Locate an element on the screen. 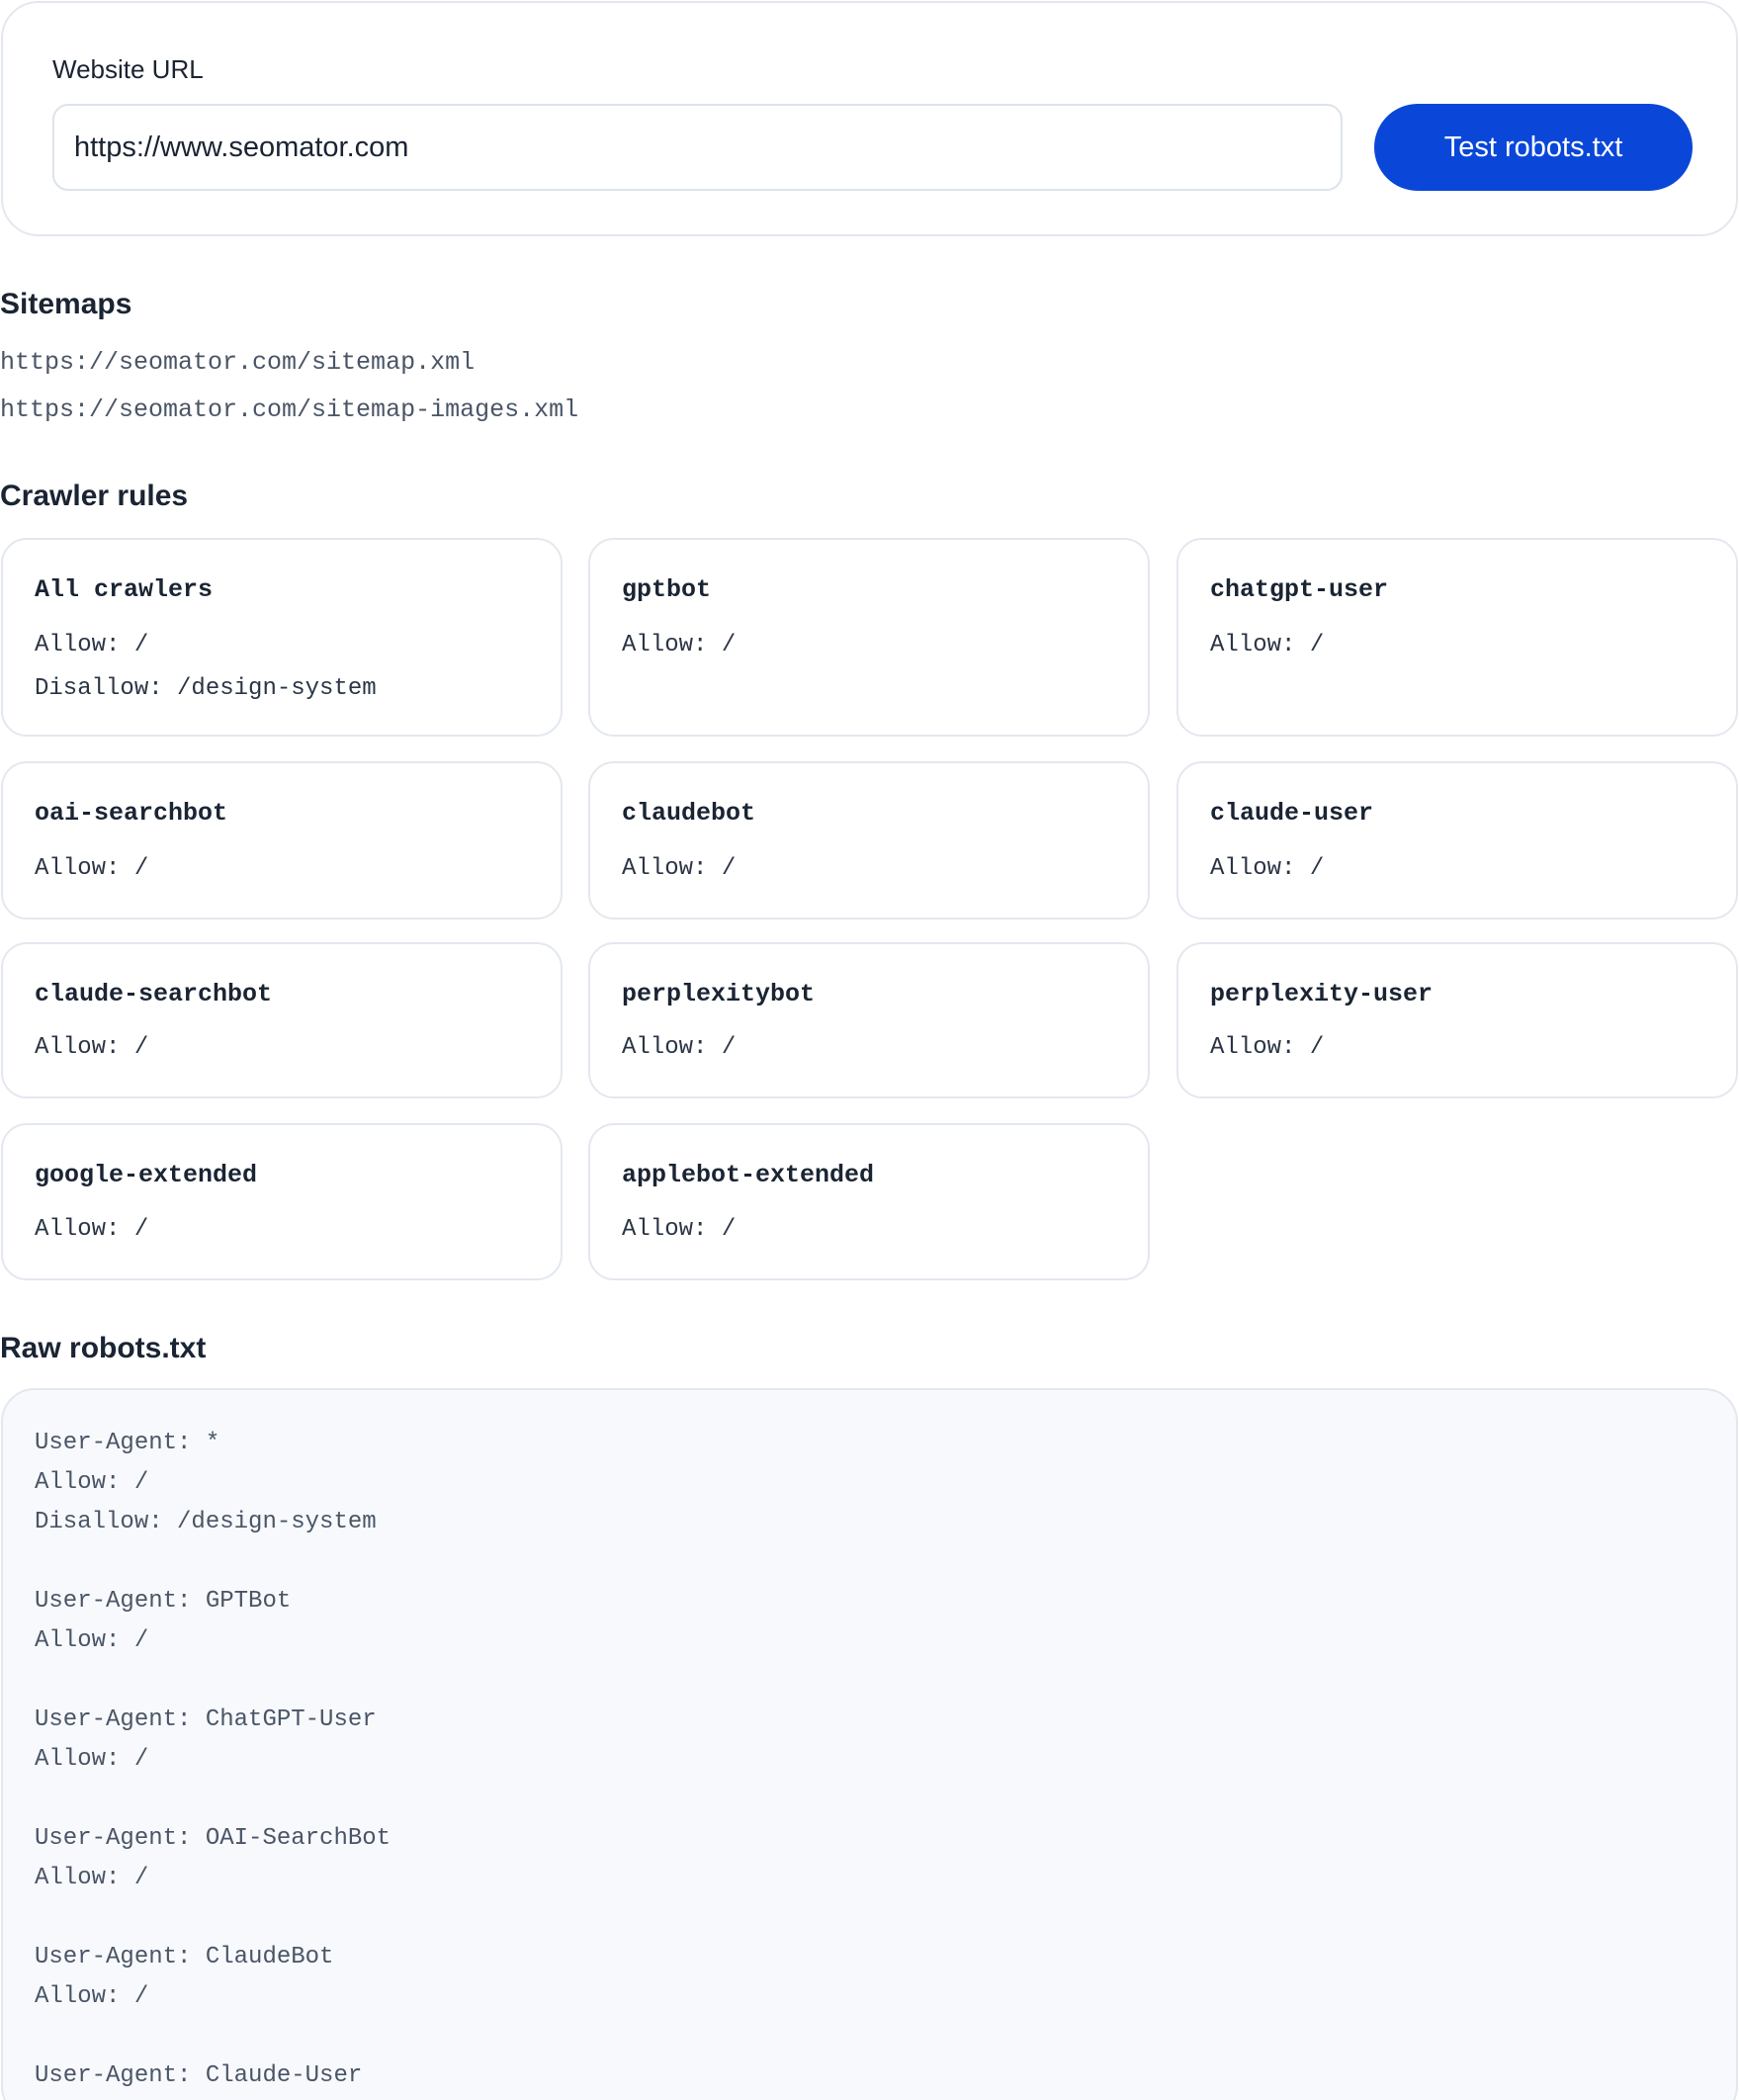  crawler-name: All crawlers is located at coordinates (125, 589).